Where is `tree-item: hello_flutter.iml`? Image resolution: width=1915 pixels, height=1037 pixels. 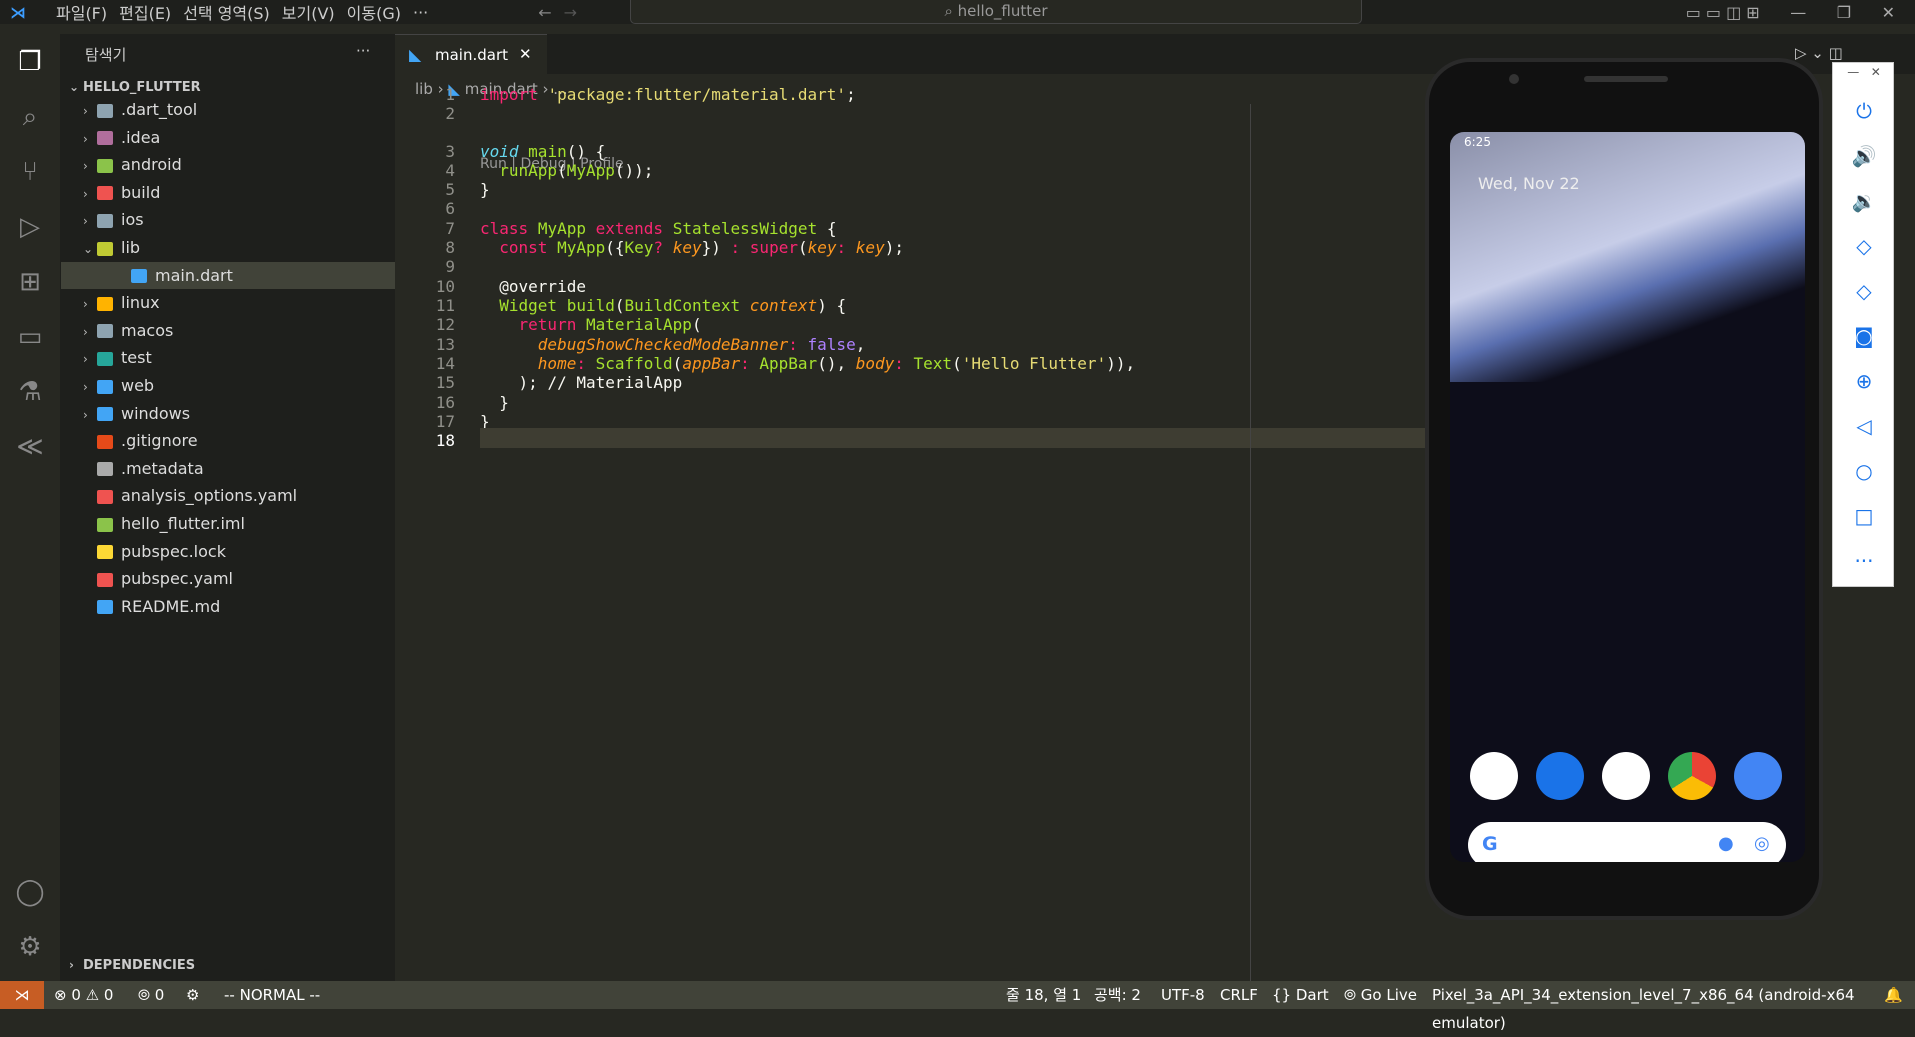
tree-item: hello_flutter.iml is located at coordinates (228, 523).